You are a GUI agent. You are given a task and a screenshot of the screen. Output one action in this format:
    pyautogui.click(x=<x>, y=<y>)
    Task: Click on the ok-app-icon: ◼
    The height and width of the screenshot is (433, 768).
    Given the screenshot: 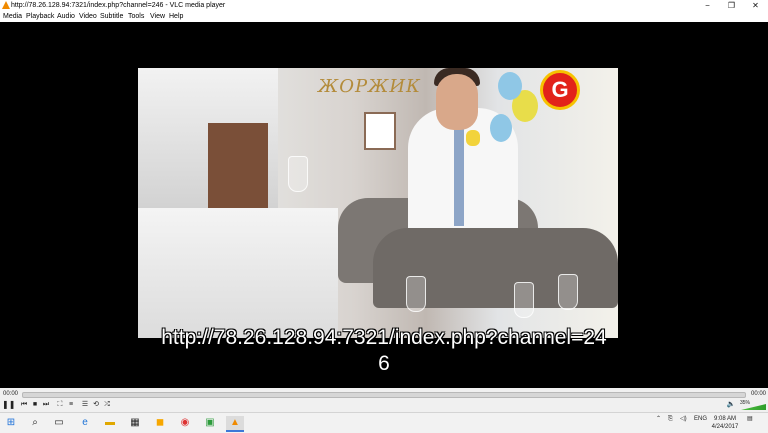 What is the action you would take?
    pyautogui.click(x=160, y=423)
    